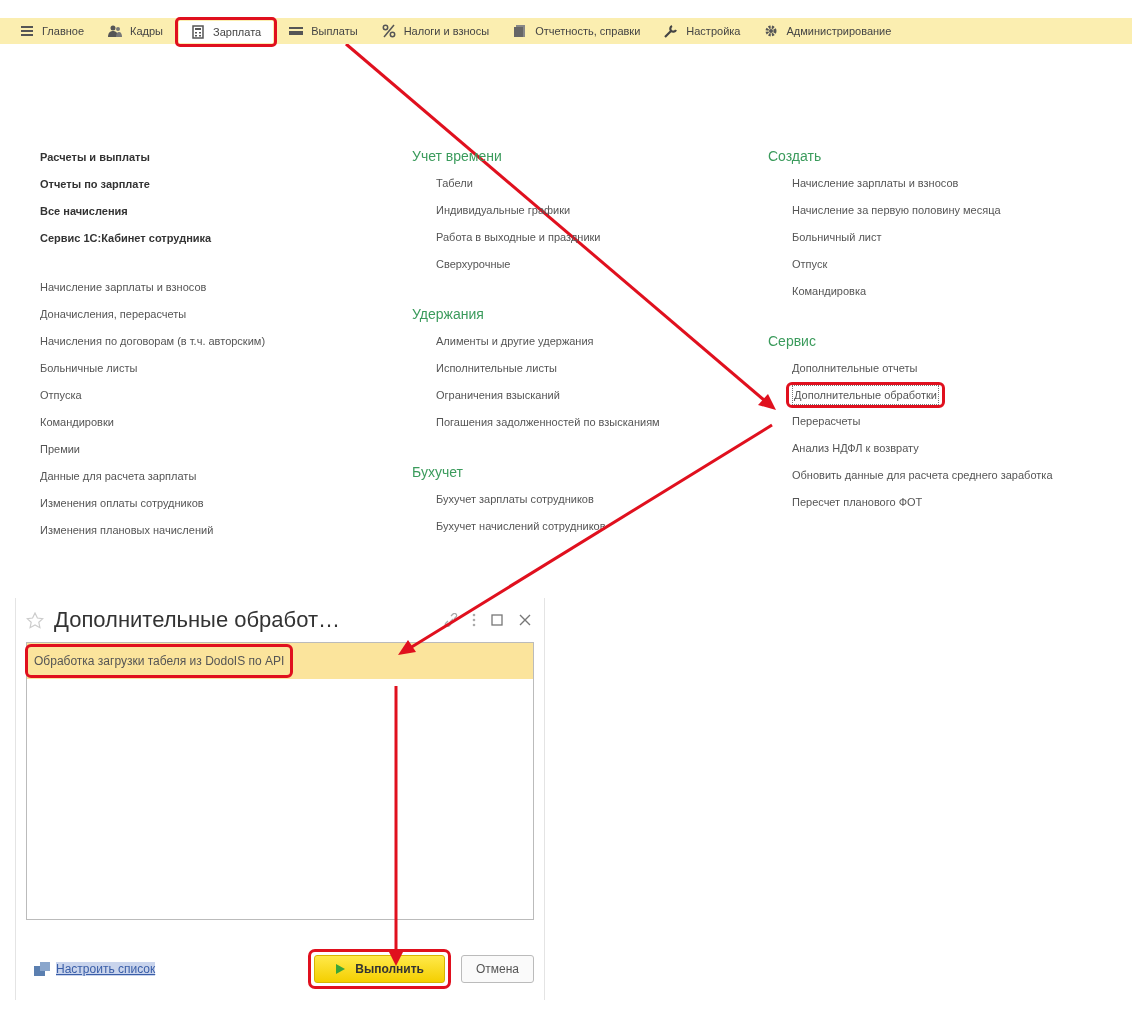 The image size is (1132, 1016). I want to click on maximize-button, so click(497, 620).